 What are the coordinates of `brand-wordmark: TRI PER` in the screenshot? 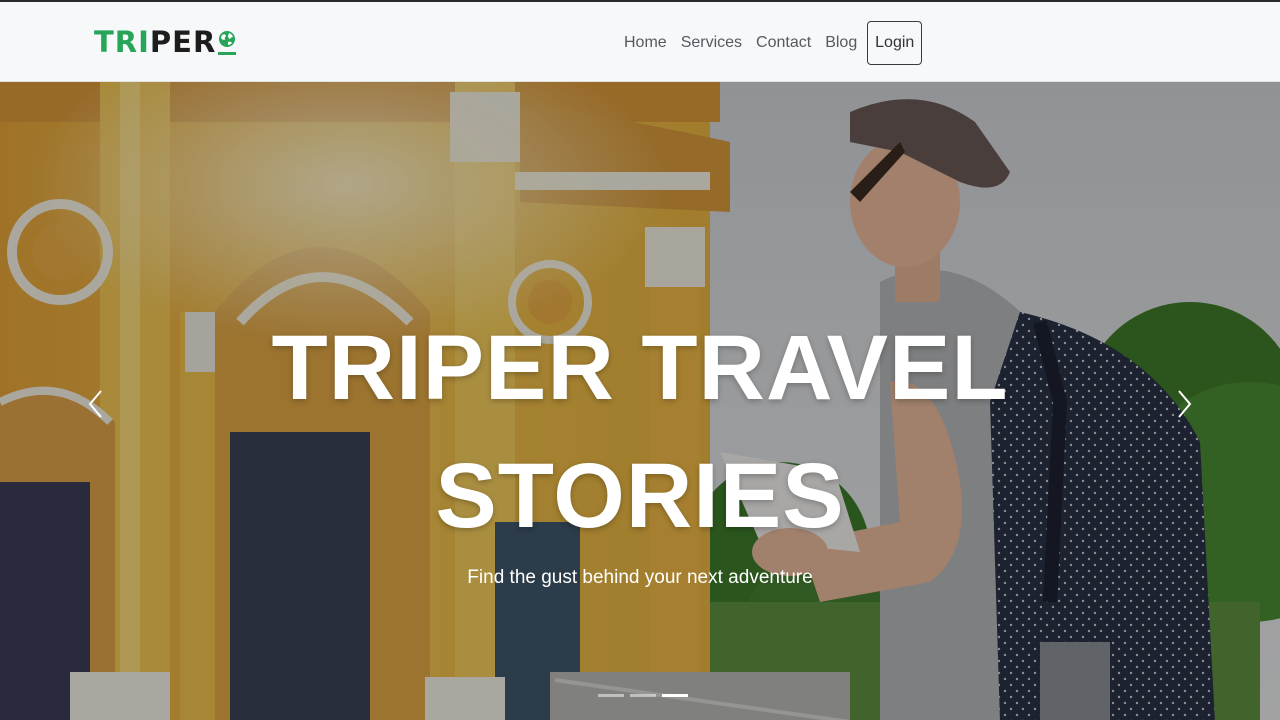 It's located at (155, 42).